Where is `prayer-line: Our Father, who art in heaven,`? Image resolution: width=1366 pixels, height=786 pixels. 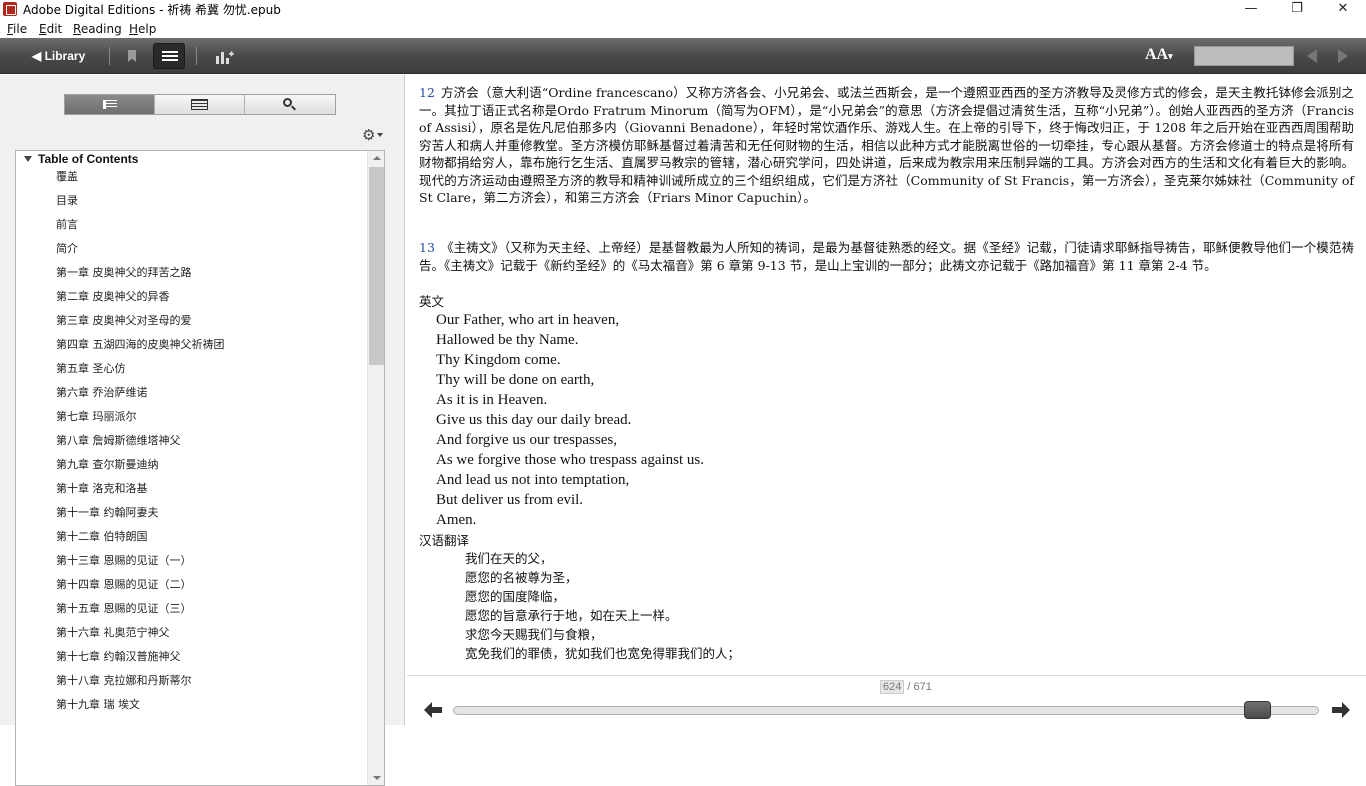
prayer-line: Our Father, who art in heaven, is located at coordinates (528, 320).